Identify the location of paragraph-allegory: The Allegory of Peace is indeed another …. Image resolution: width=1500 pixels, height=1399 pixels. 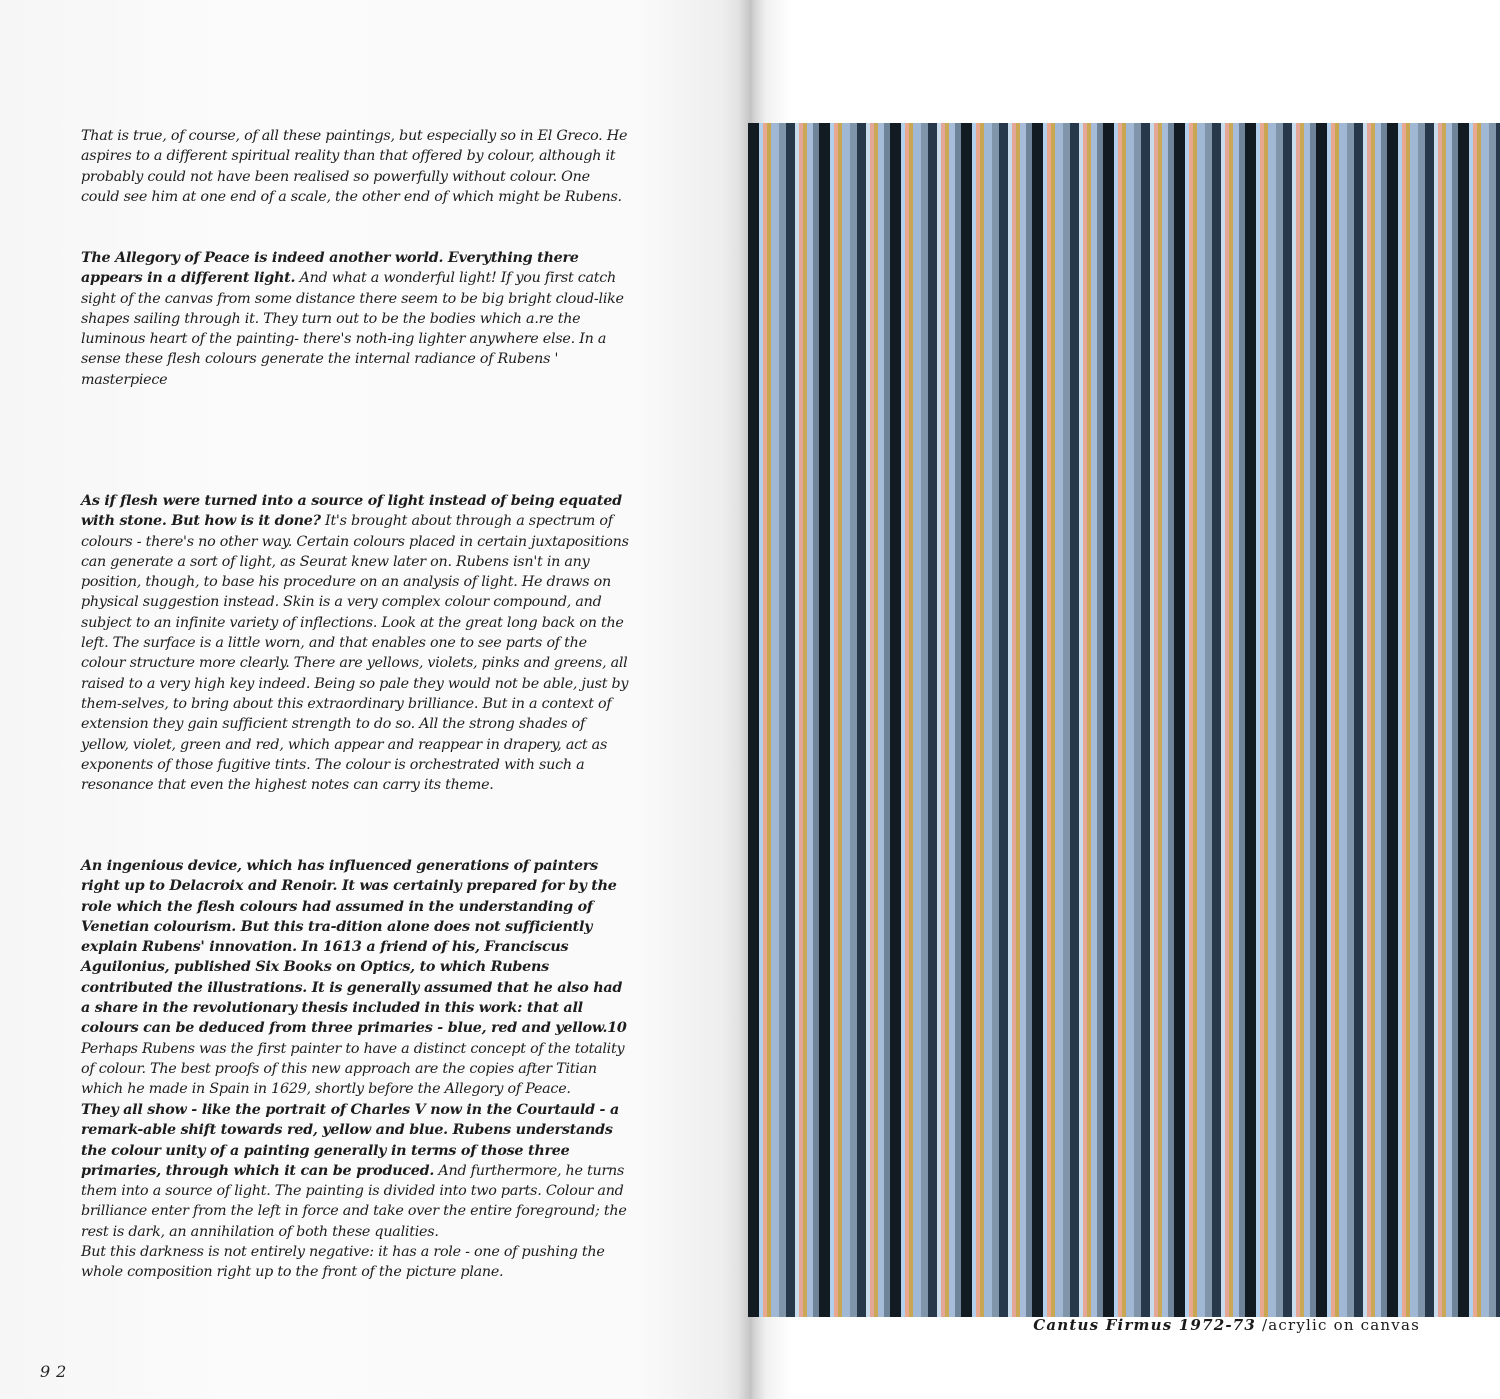
(356, 319).